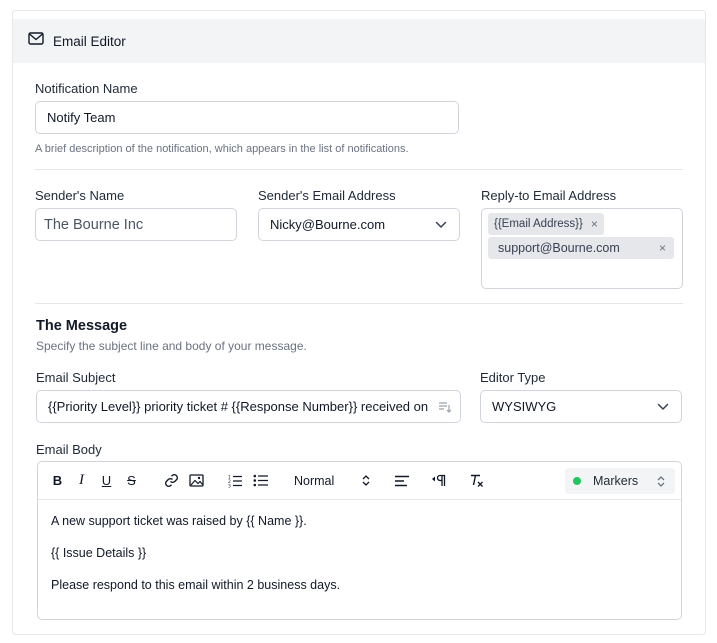  What do you see at coordinates (86, 88) in the screenshot?
I see `notification-name-label: Notification Name` at bounding box center [86, 88].